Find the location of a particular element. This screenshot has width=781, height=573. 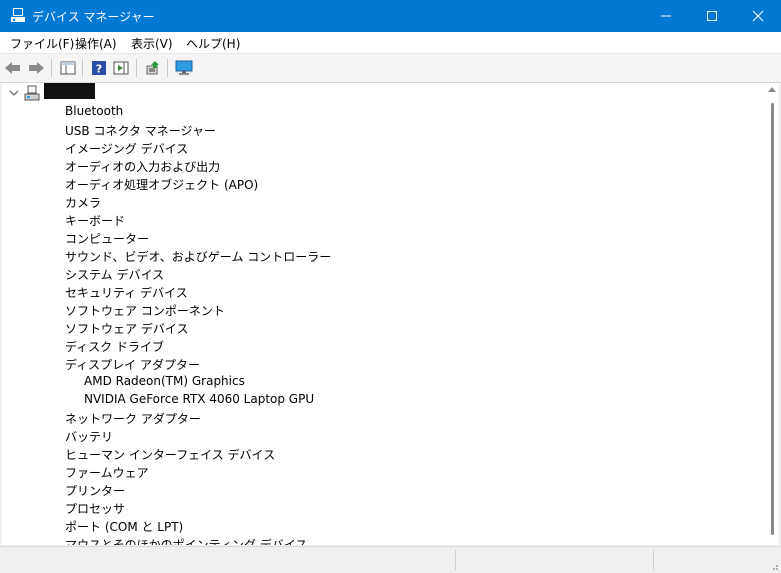

maximize-button is located at coordinates (712, 16).